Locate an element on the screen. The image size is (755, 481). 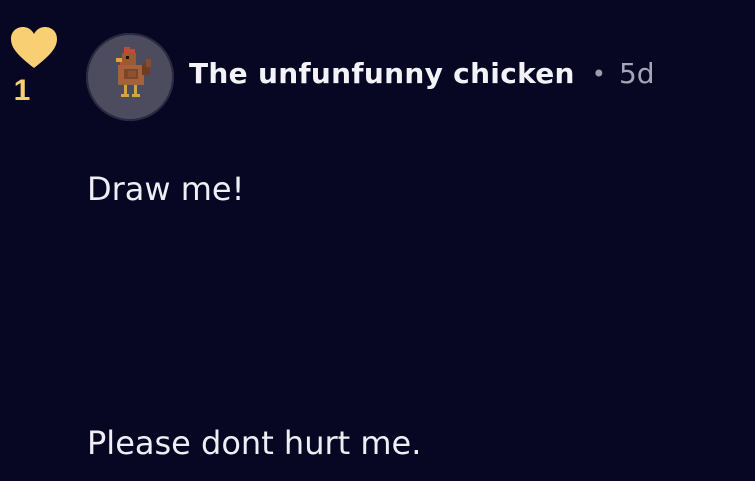
pixel-chicken-avatar is located at coordinates (133, 72).